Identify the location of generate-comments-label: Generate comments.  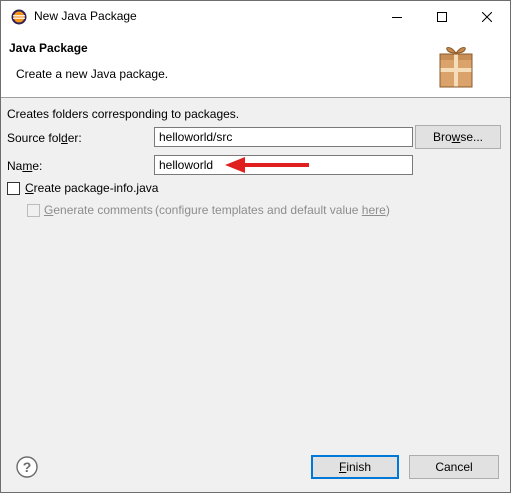
(98, 210).